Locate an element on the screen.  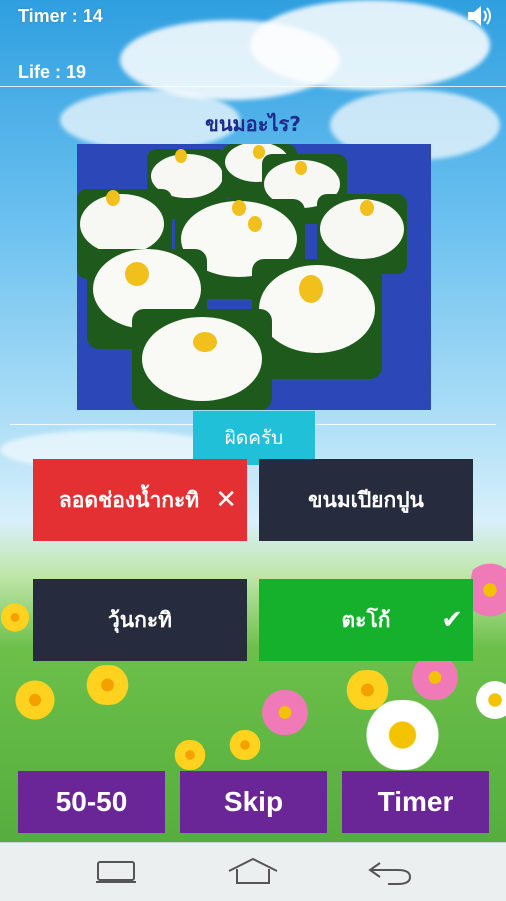
status-bar: Timer : 14 Life : 19 is located at coordinates (253, 43).